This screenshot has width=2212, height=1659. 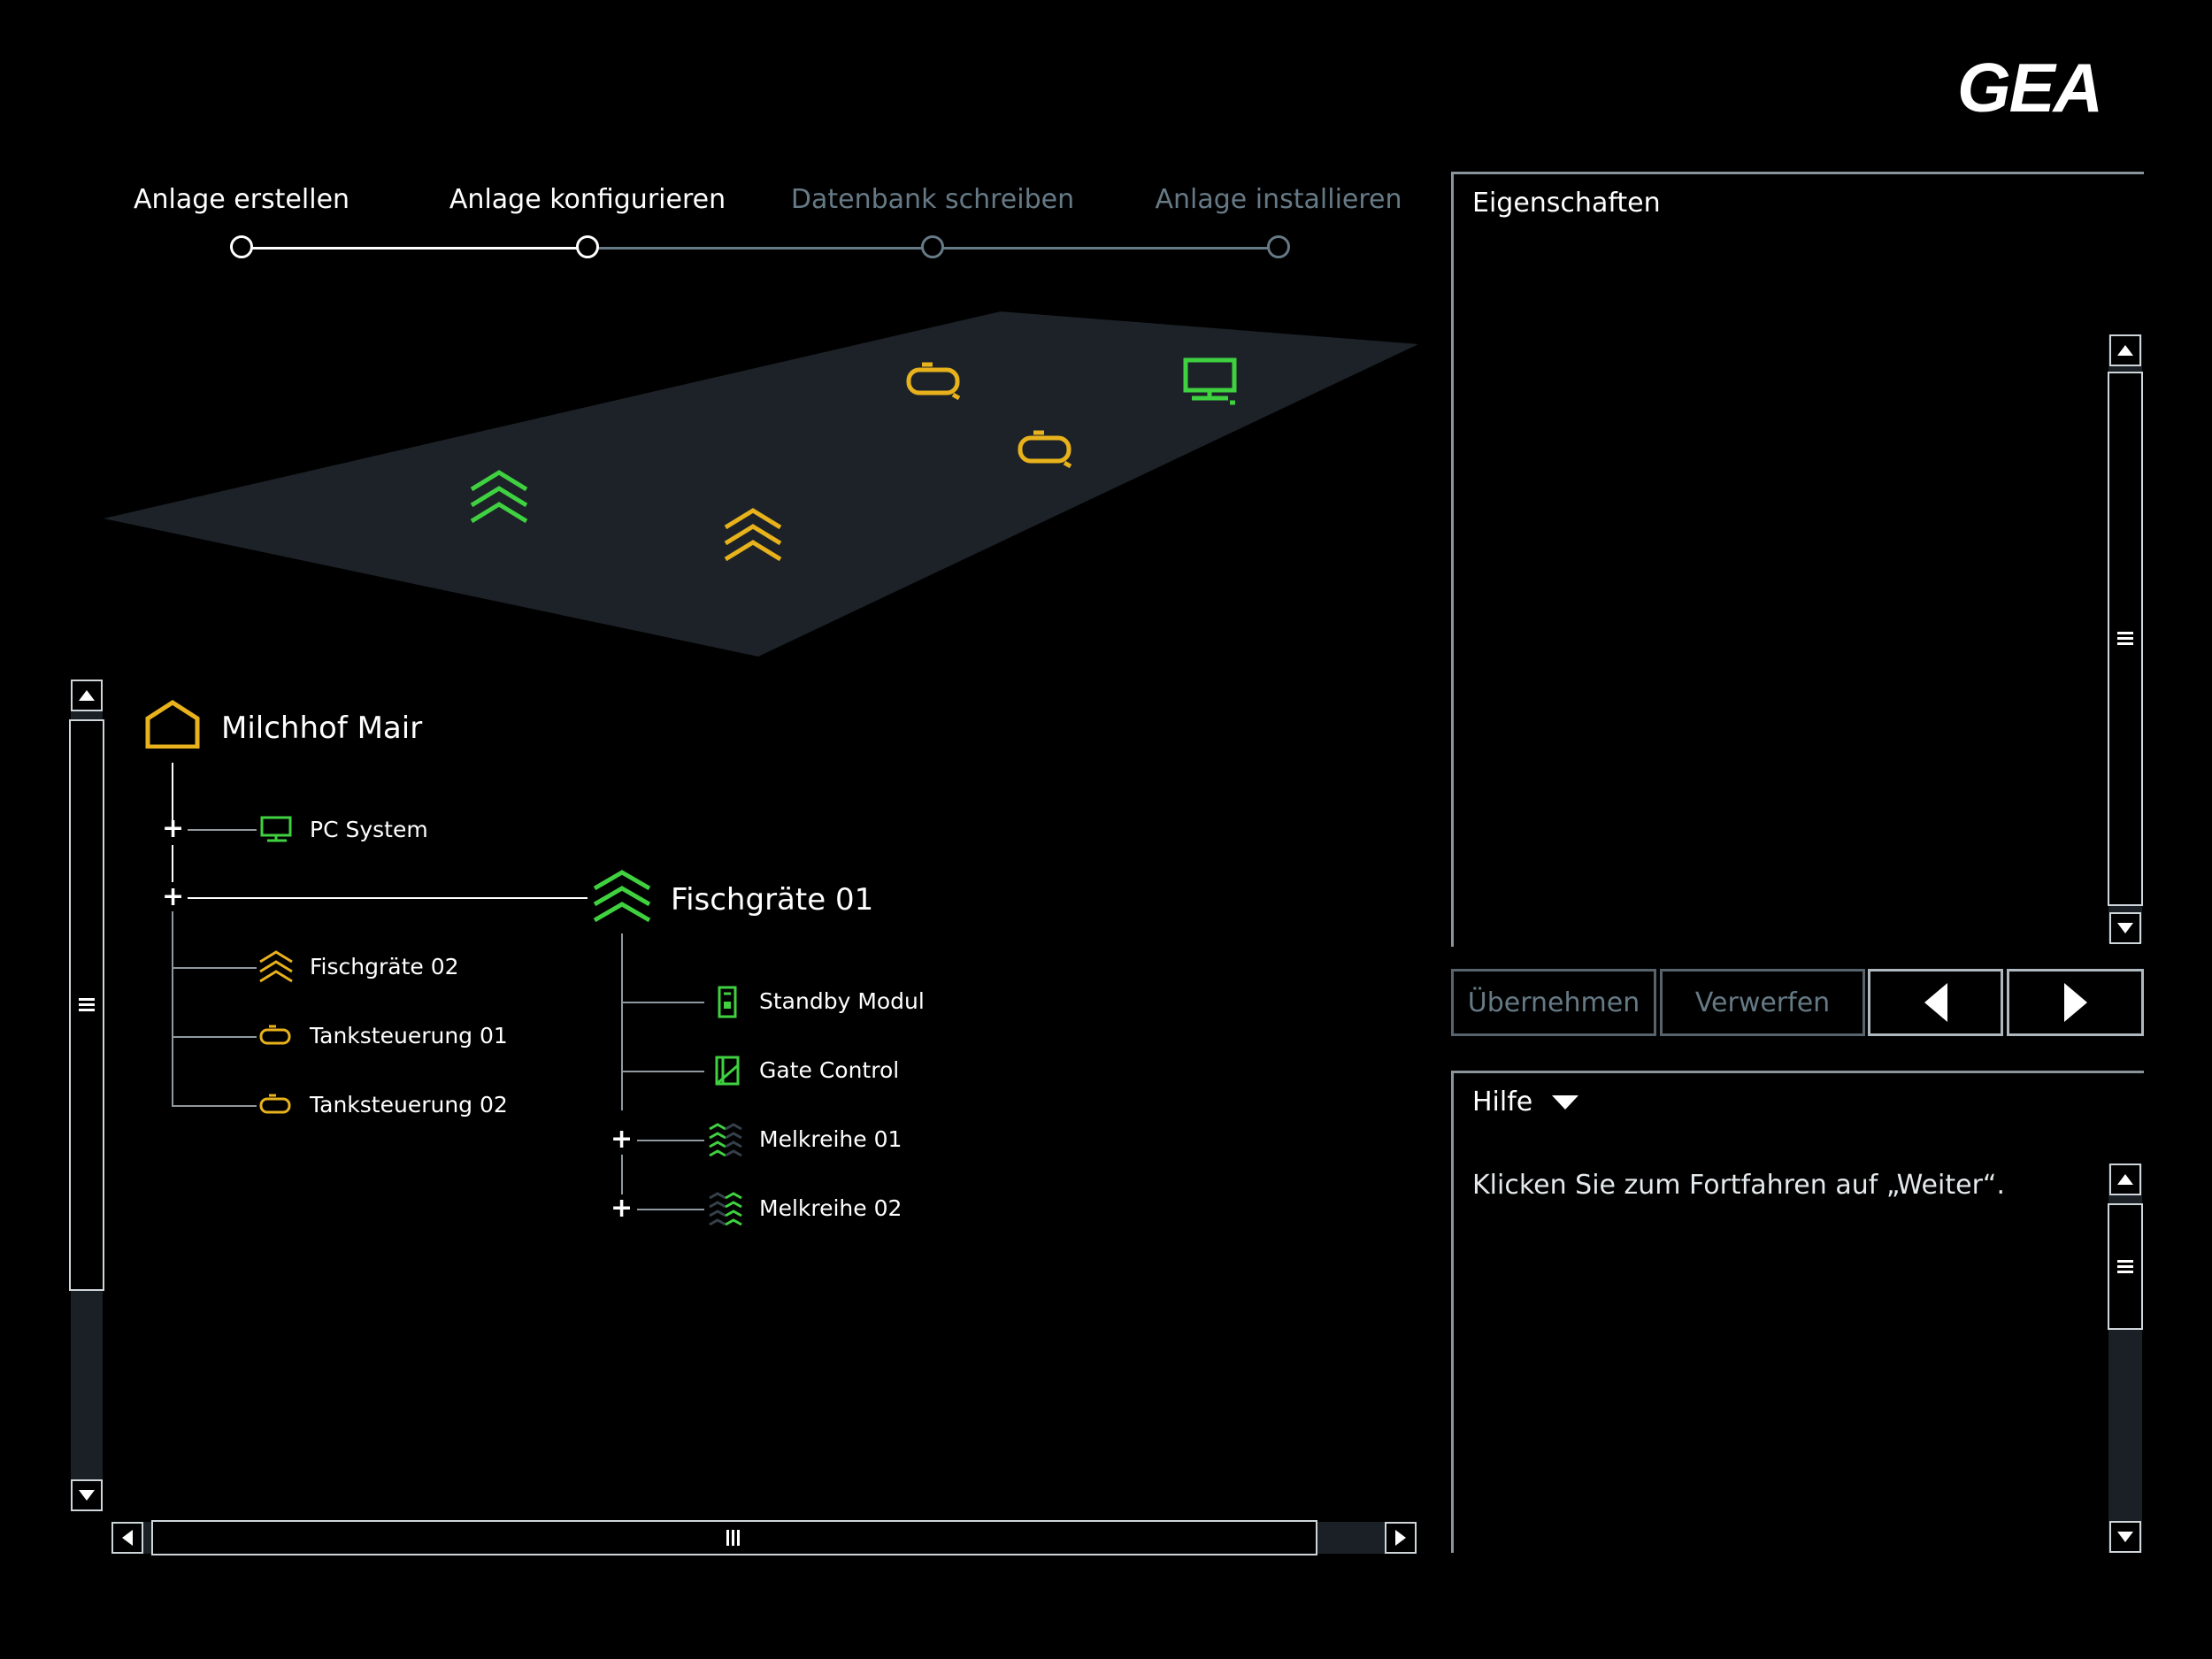 I want to click on tree-item-standby-modul: Standby Modul, so click(x=842, y=1001).